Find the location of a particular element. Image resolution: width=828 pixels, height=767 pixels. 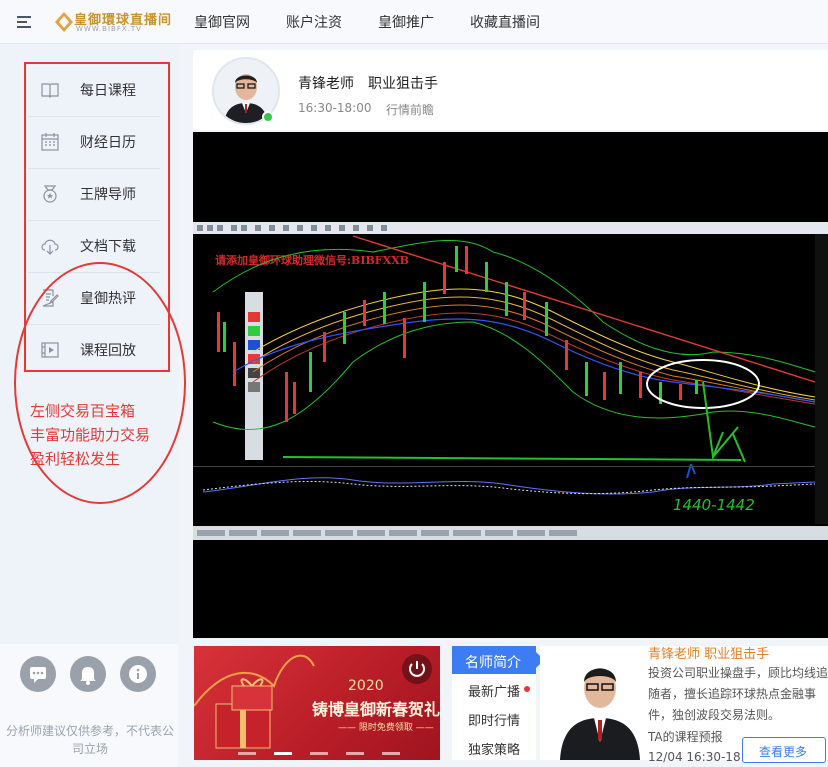

handwritten-note: 1440-1442 is located at coordinates (714, 505).